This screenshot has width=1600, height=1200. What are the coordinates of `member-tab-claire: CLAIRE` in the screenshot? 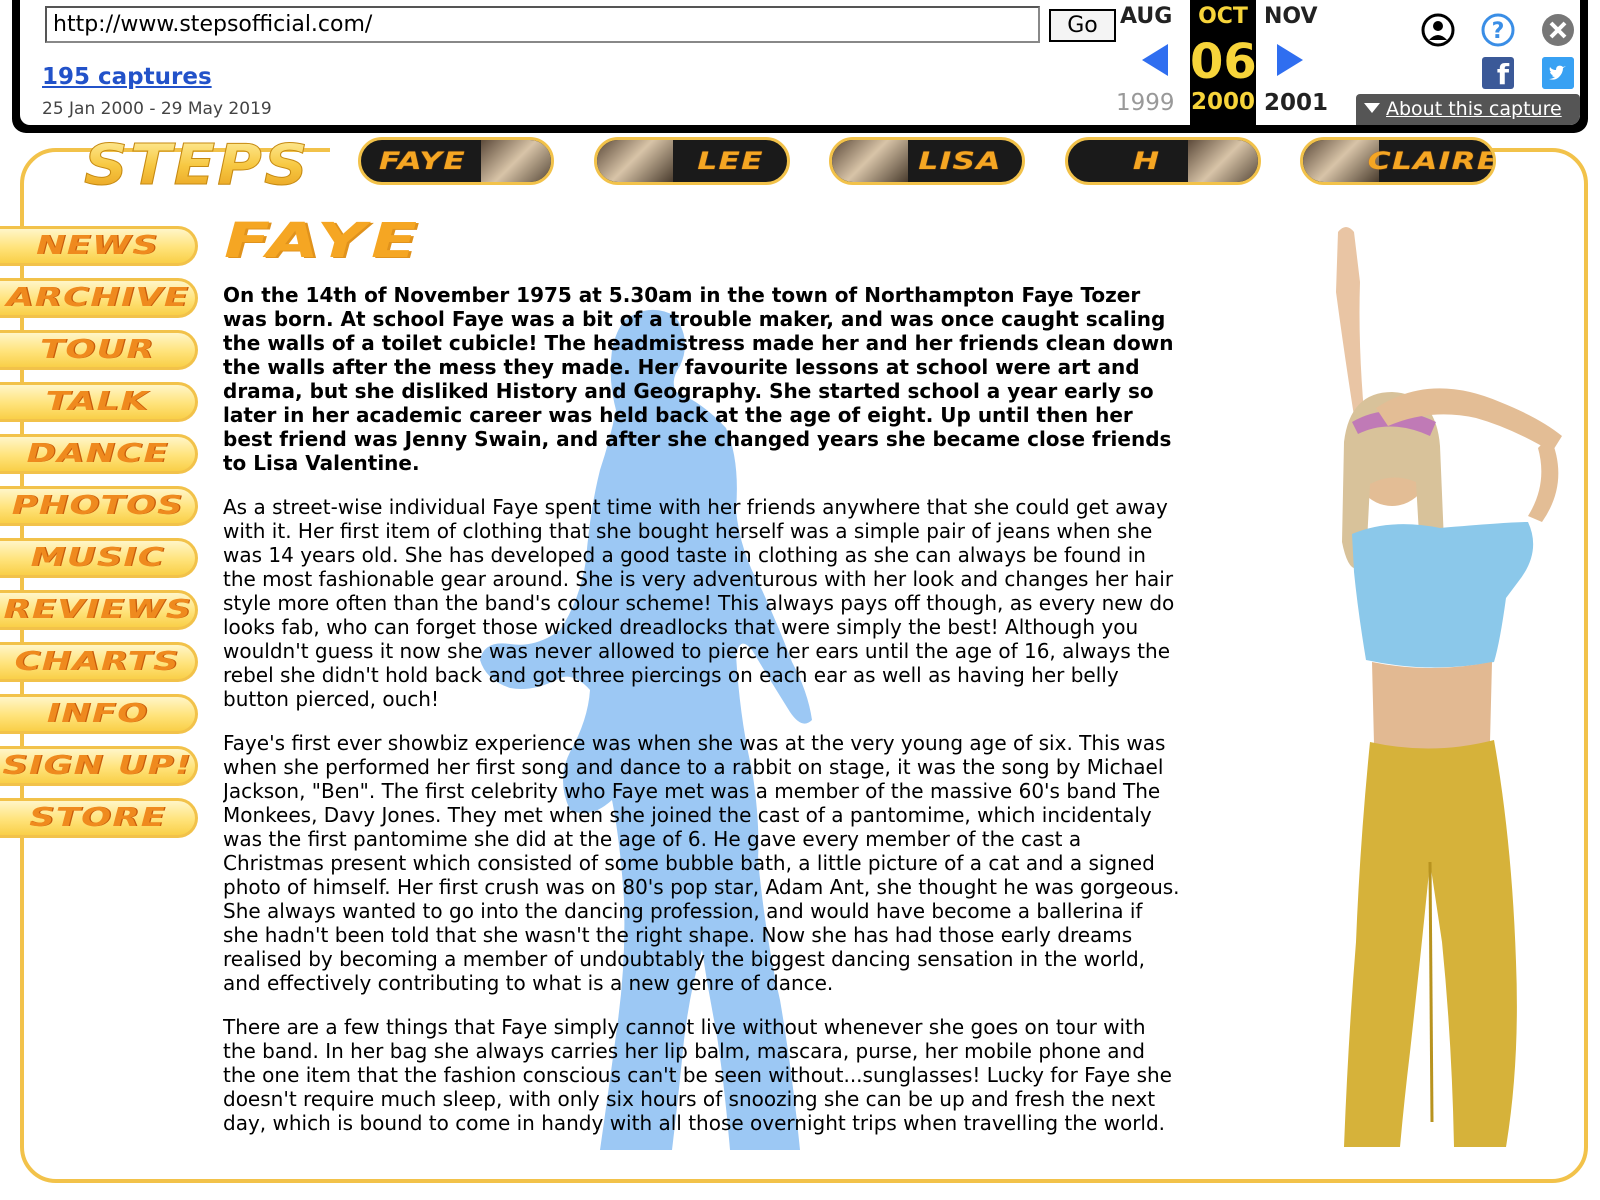 It's located at (1398, 161).